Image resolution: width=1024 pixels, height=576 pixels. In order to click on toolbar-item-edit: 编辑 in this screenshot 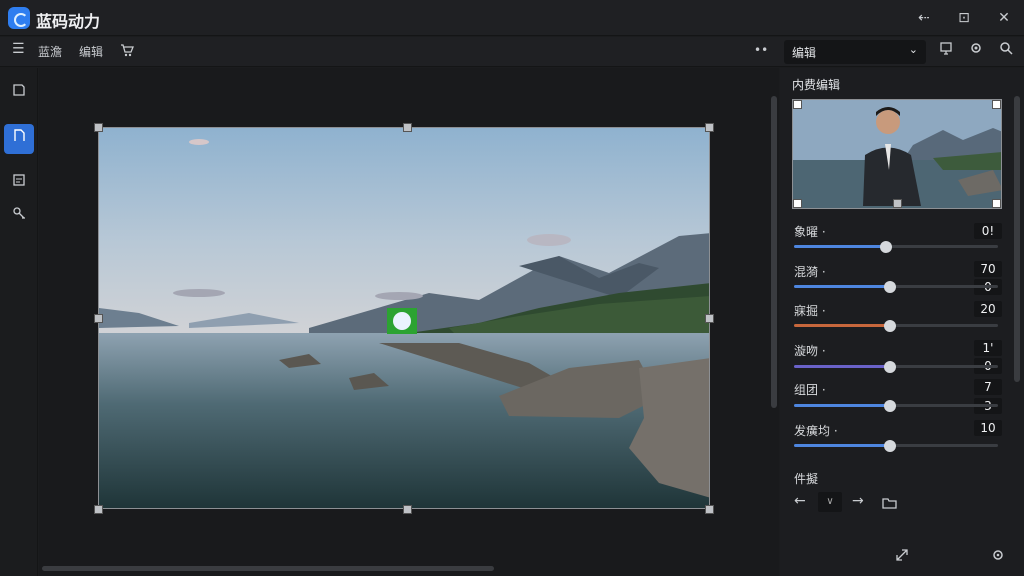, I will do `click(91, 51)`.